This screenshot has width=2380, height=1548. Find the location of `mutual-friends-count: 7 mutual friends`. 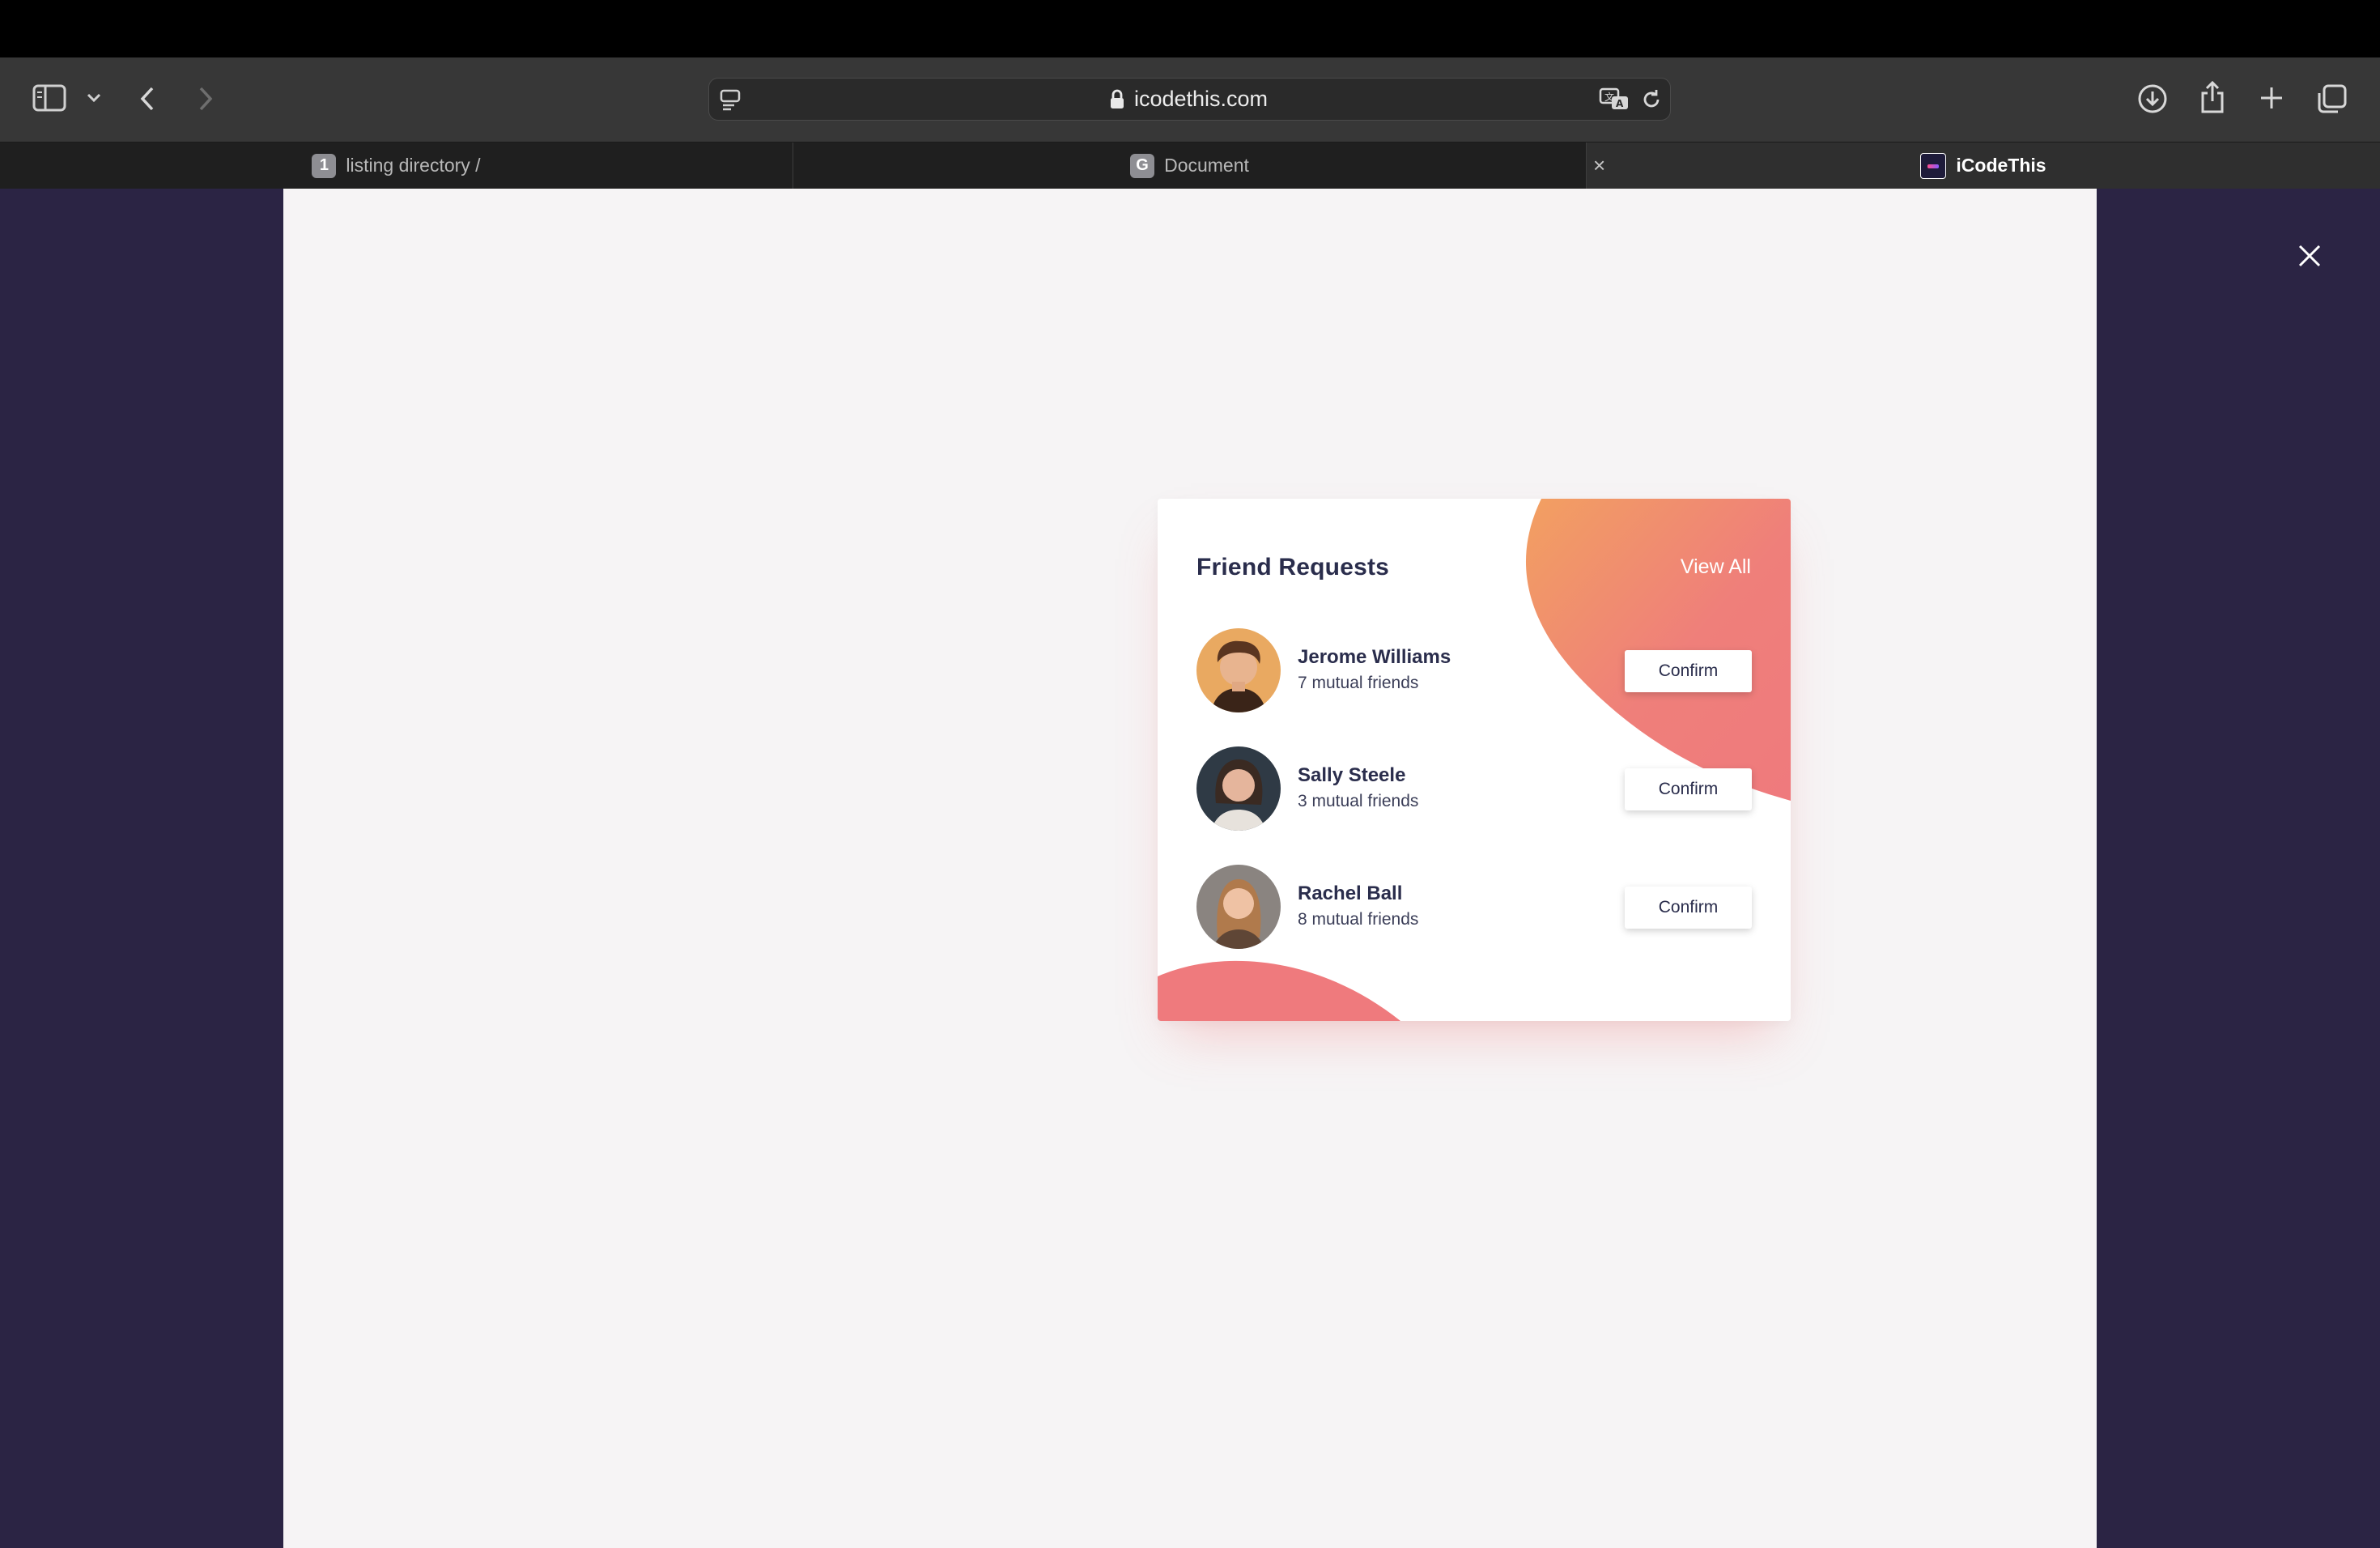

mutual-friends-count: 7 mutual friends is located at coordinates (1358, 683).